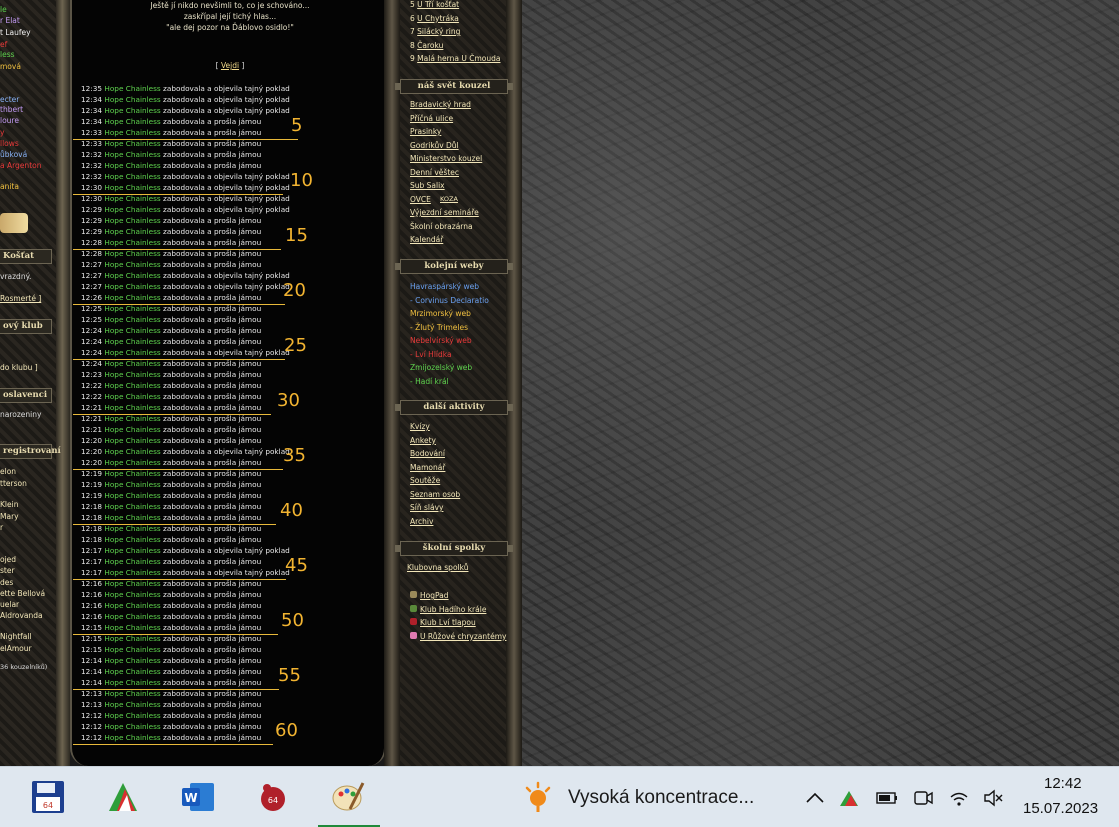 The image size is (1119, 827). Describe the element at coordinates (426, 239) in the screenshot. I see `nav-link-svet: Kalendář` at that location.